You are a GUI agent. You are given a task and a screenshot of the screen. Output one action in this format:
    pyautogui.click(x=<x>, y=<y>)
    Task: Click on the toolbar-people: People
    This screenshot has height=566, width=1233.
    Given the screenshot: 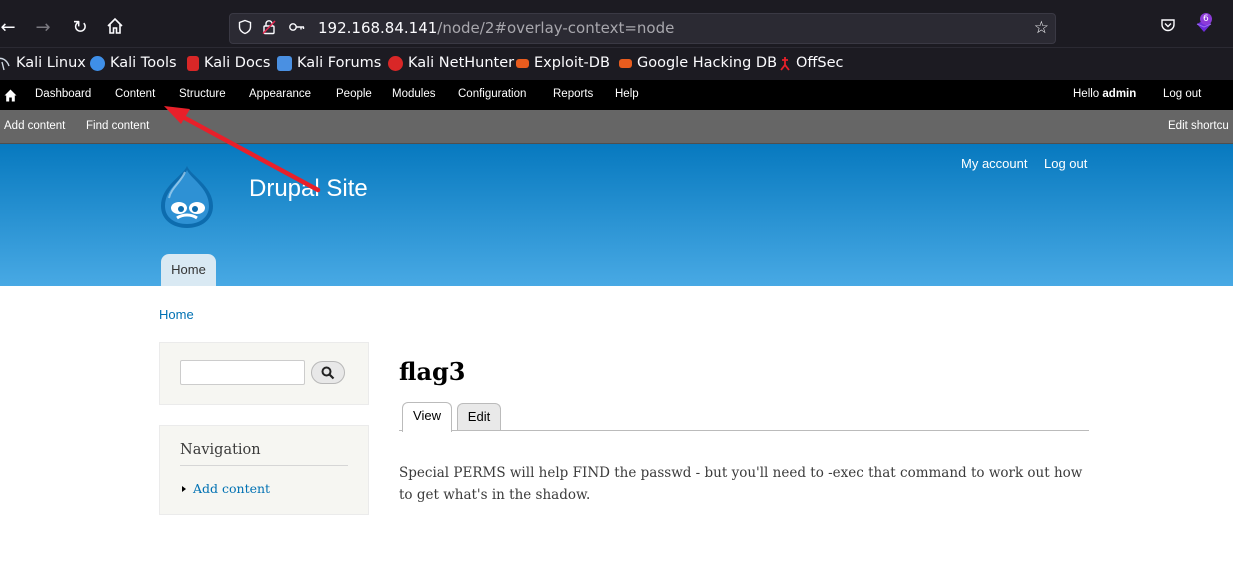 What is the action you would take?
    pyautogui.click(x=354, y=94)
    